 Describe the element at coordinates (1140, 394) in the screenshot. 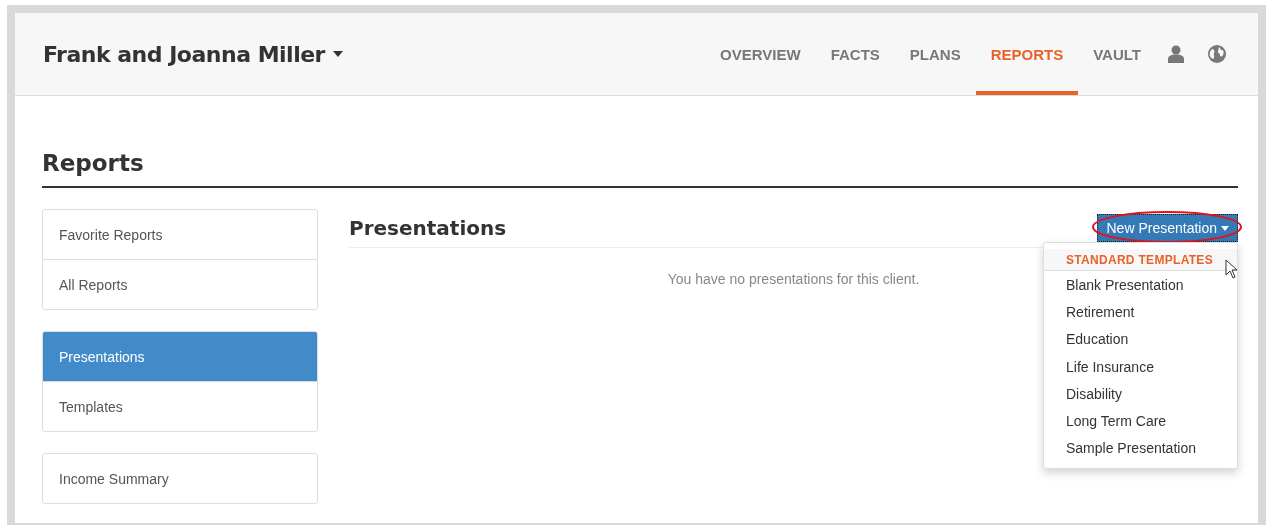

I see `menu-item: Disability` at that location.